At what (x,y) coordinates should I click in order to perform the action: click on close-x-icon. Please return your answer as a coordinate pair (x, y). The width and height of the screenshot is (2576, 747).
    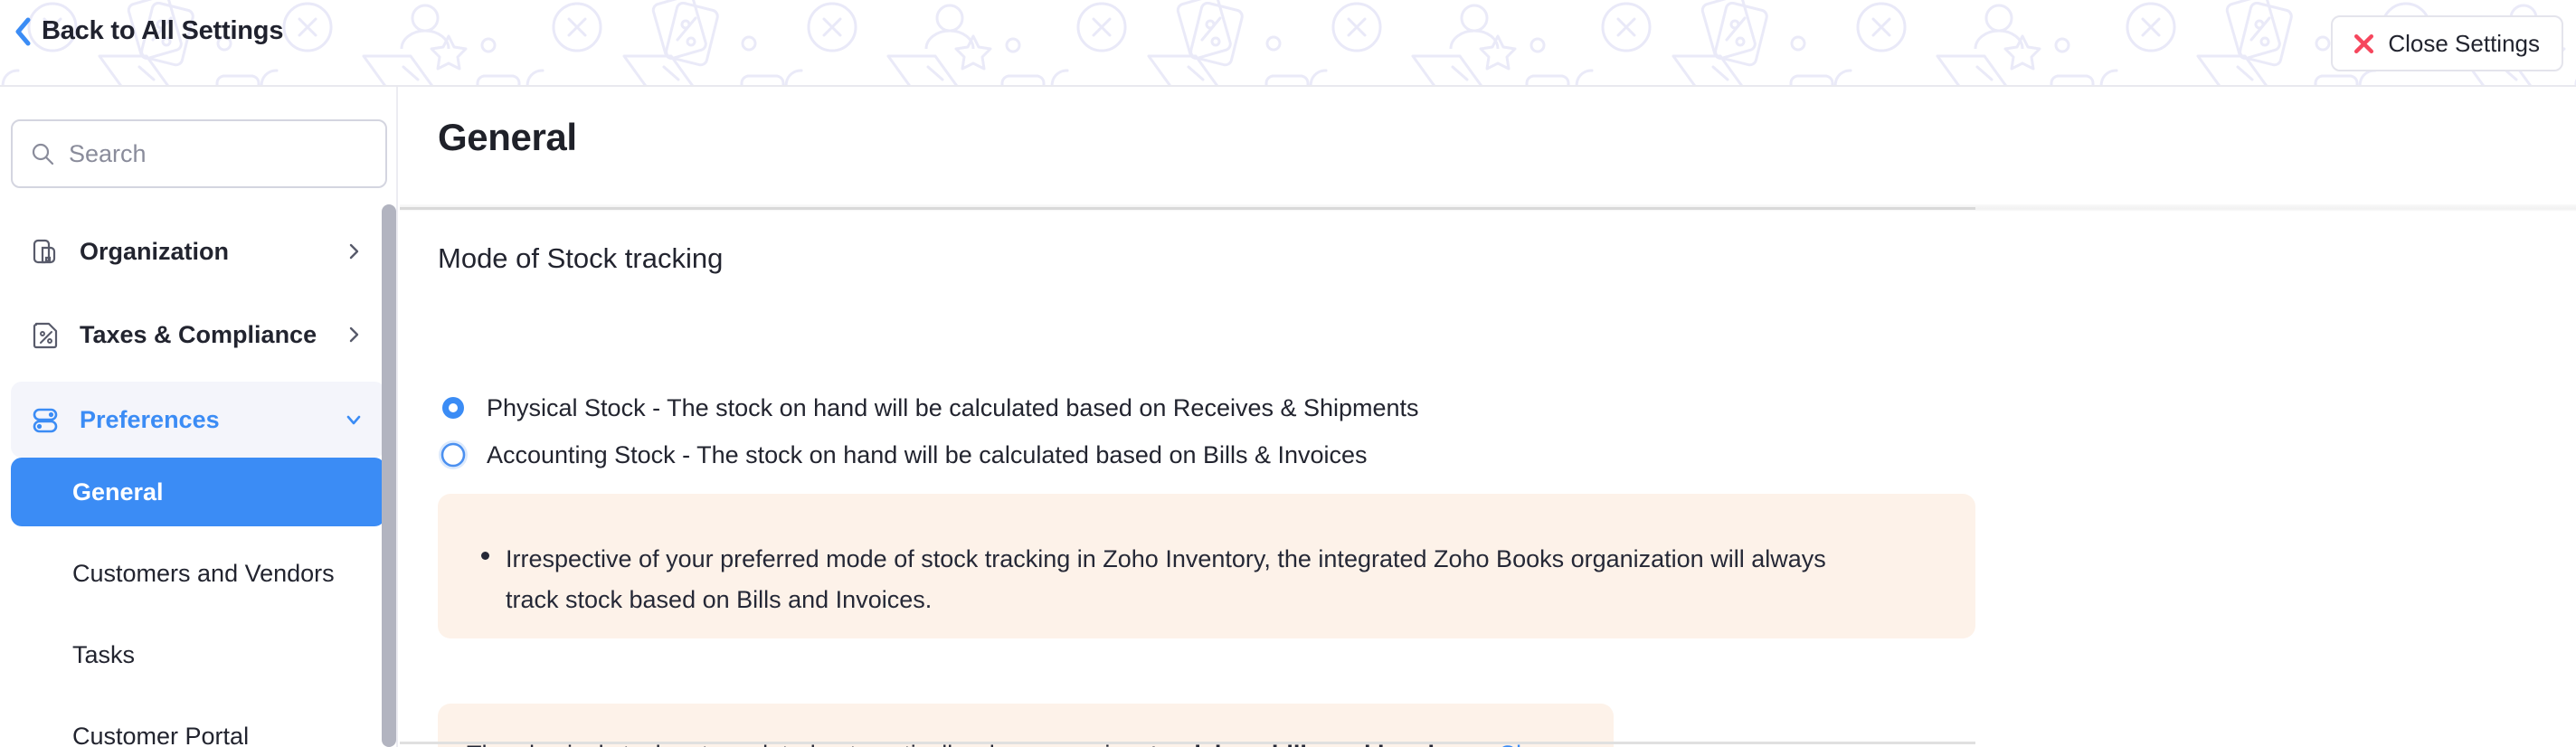
    Looking at the image, I should click on (2364, 43).